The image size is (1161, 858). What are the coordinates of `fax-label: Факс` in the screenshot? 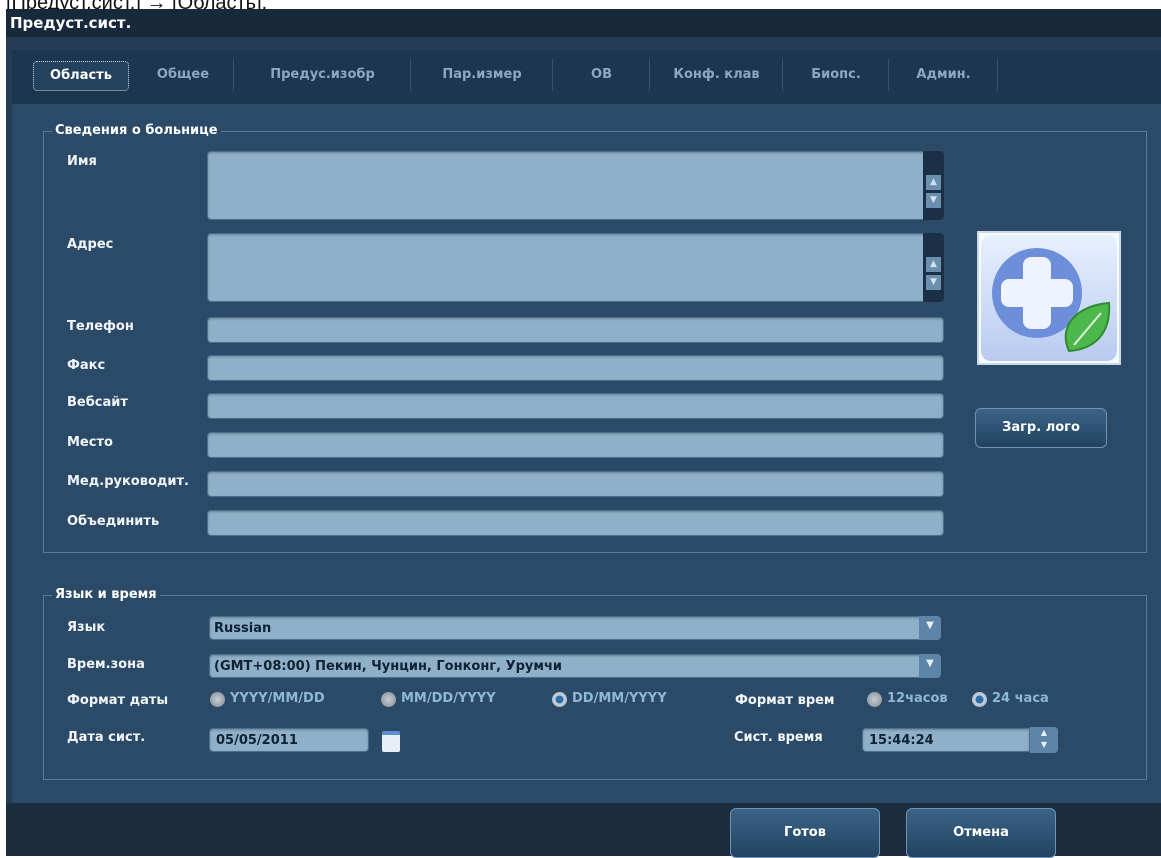 It's located at (86, 365).